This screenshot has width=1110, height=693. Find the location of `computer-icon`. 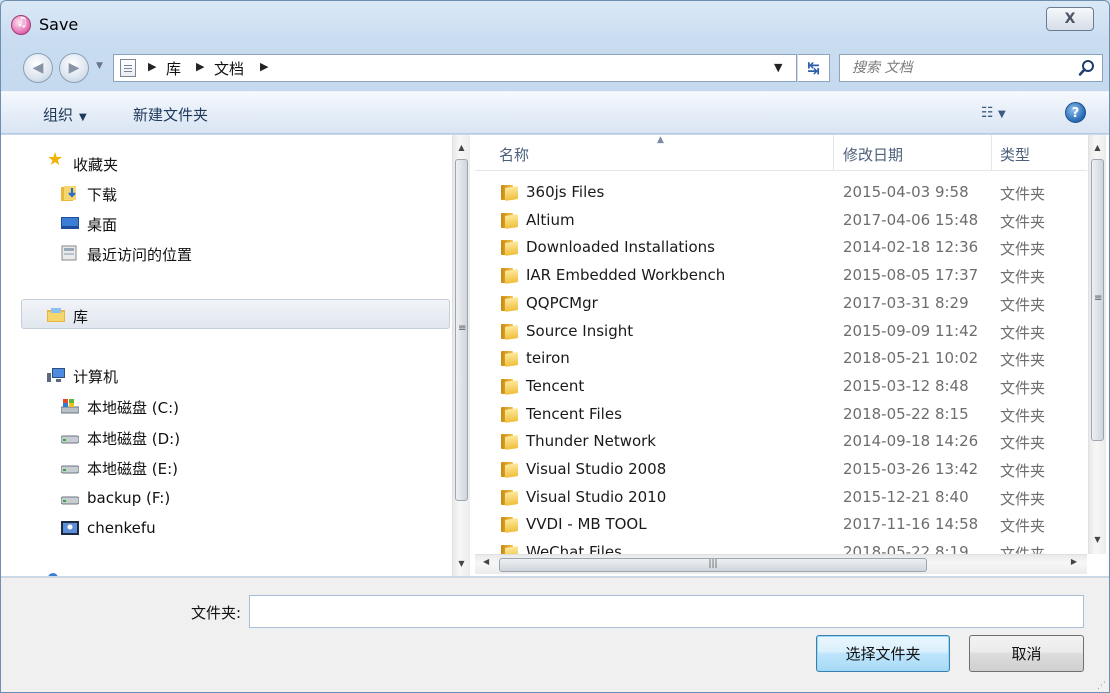

computer-icon is located at coordinates (56, 375).